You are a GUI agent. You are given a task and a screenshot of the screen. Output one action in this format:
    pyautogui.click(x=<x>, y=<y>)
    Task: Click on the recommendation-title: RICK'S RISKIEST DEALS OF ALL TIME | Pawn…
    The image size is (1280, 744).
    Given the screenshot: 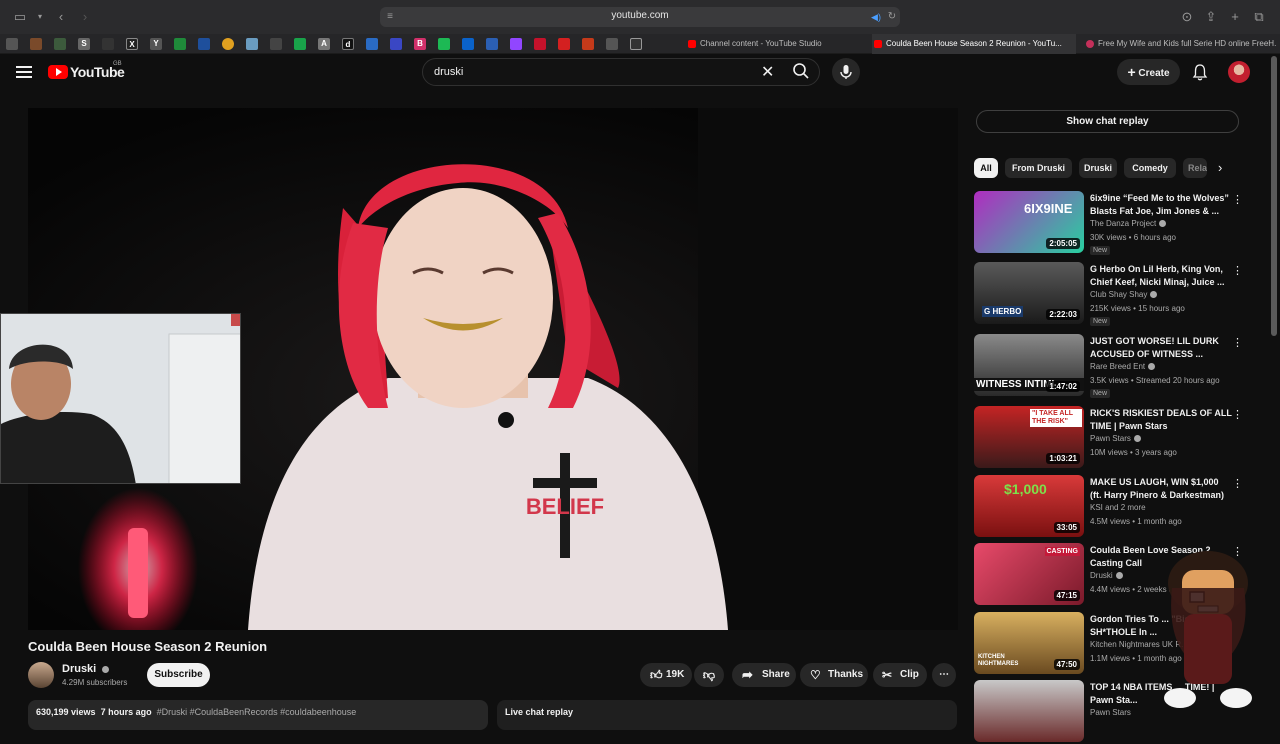 What is the action you would take?
    pyautogui.click(x=1161, y=420)
    